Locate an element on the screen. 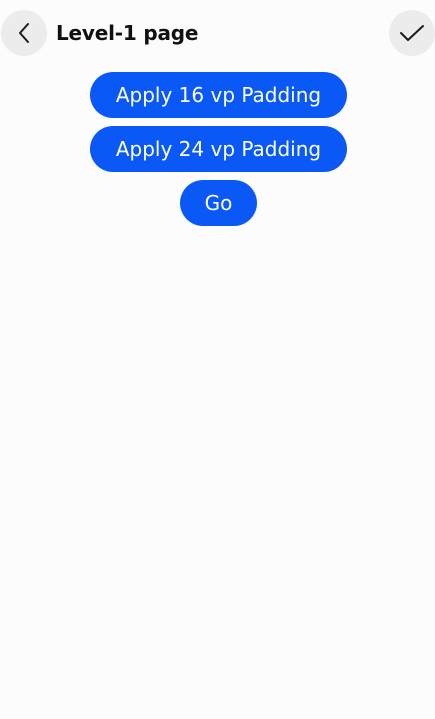 This screenshot has width=435, height=719. confirm-button is located at coordinates (412, 33).